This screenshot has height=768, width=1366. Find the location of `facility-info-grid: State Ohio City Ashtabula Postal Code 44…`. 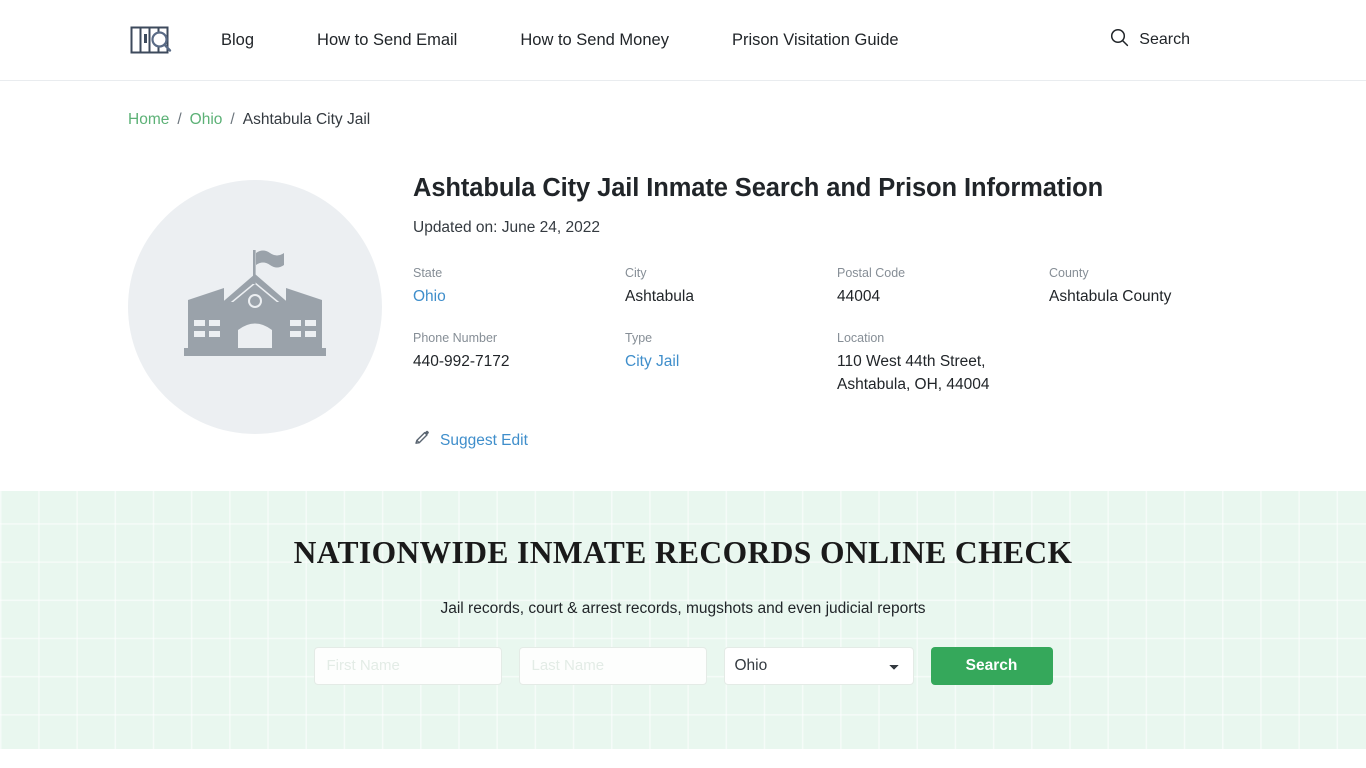

facility-info-grid: State Ohio City Ashtabula Postal Code 44… is located at coordinates (825, 330).